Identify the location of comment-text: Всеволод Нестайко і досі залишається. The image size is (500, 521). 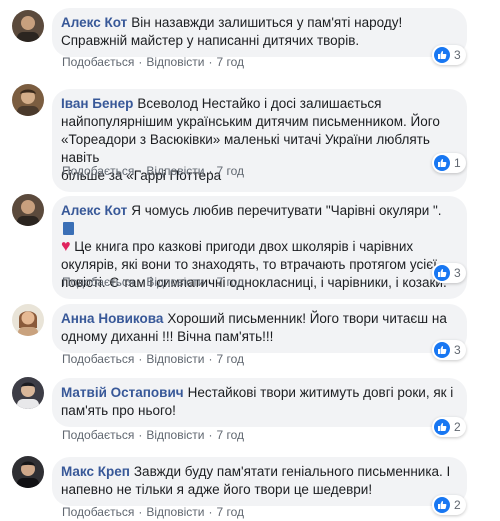
(259, 103).